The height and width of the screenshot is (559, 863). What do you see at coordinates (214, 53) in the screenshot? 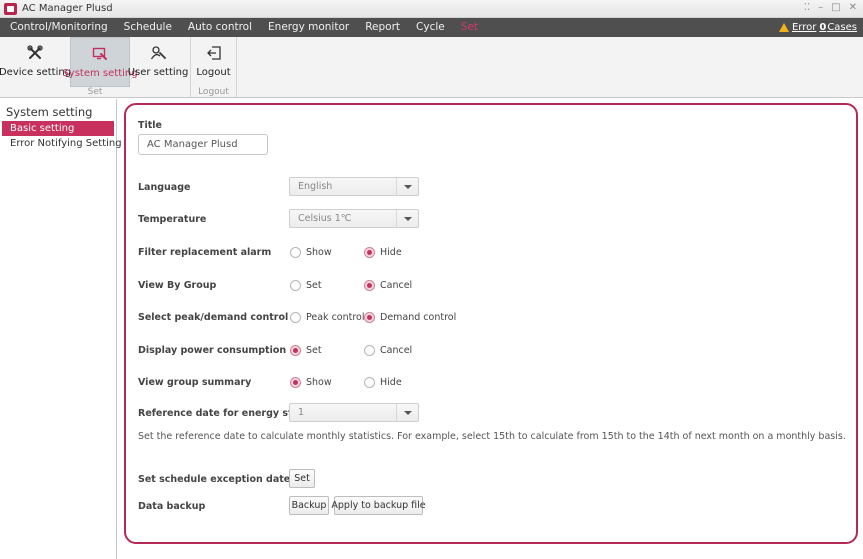
I see `logout-icon` at bounding box center [214, 53].